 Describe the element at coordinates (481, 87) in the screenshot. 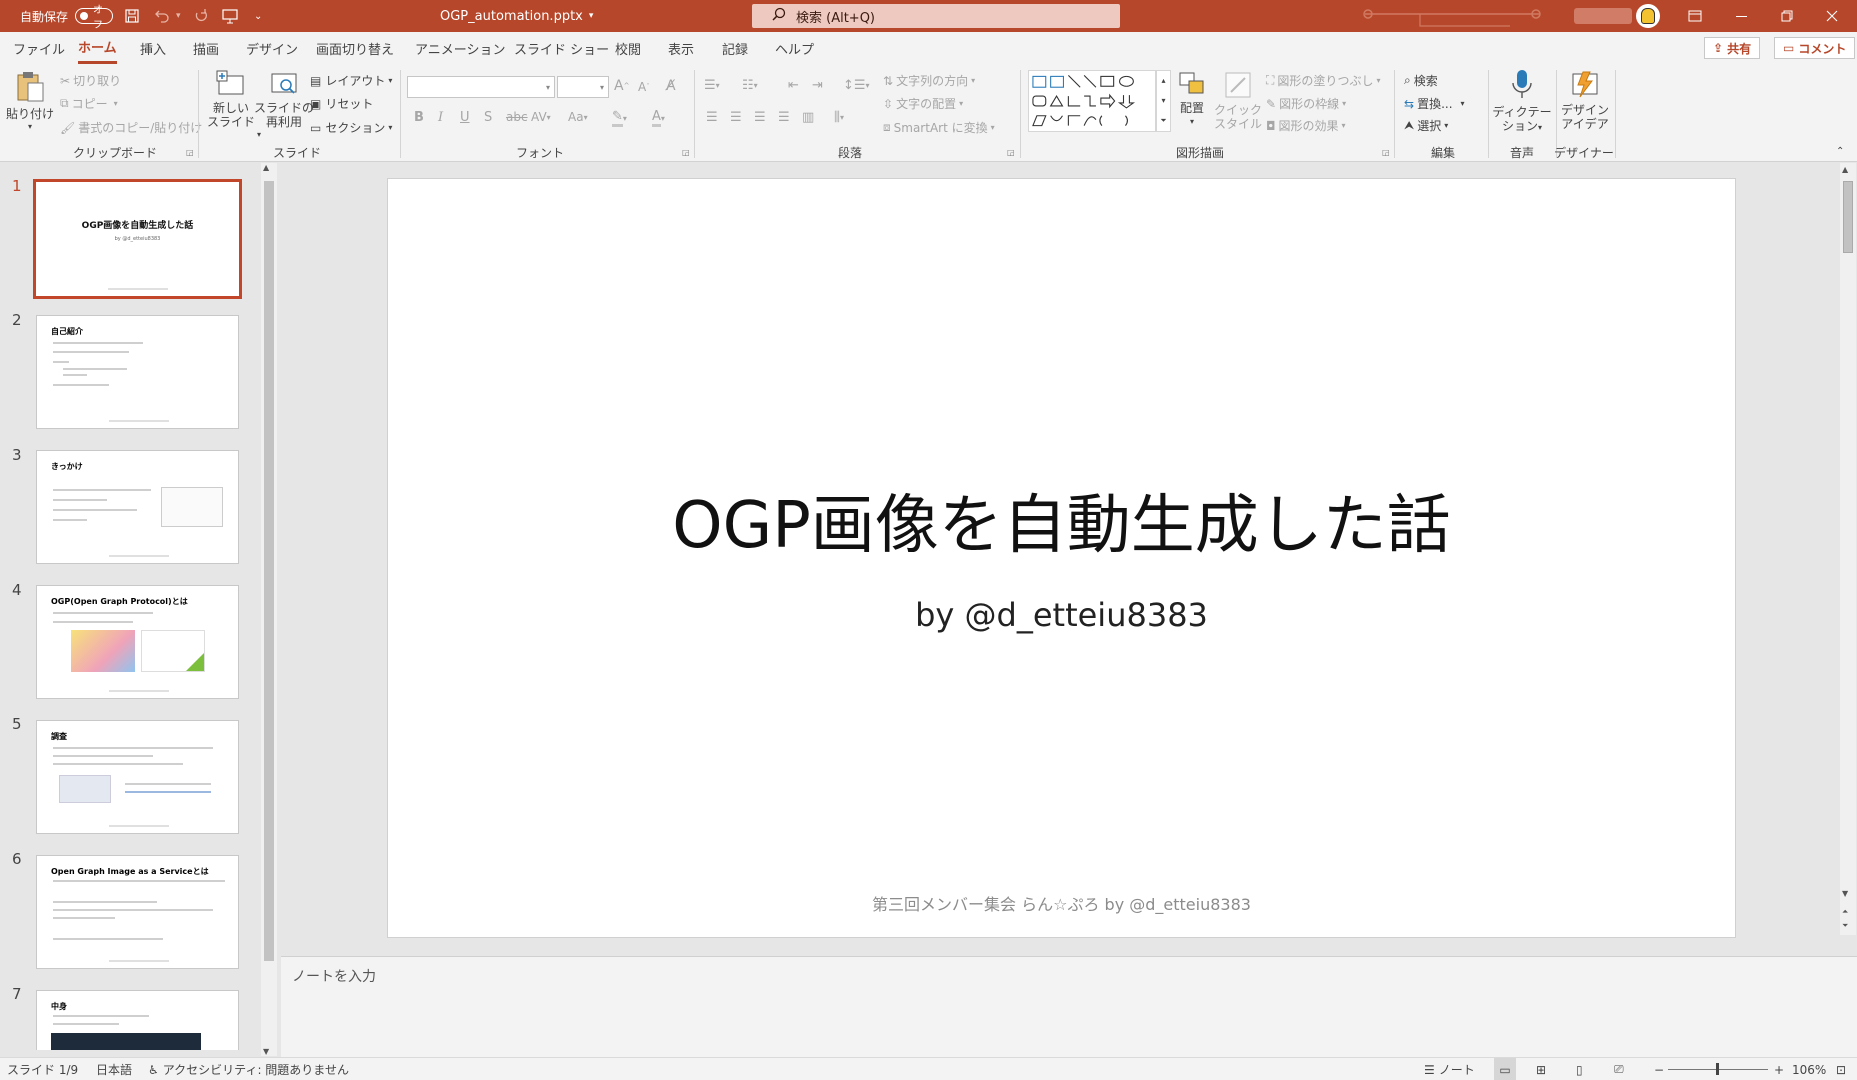

I see `font-name-select: ▾` at that location.